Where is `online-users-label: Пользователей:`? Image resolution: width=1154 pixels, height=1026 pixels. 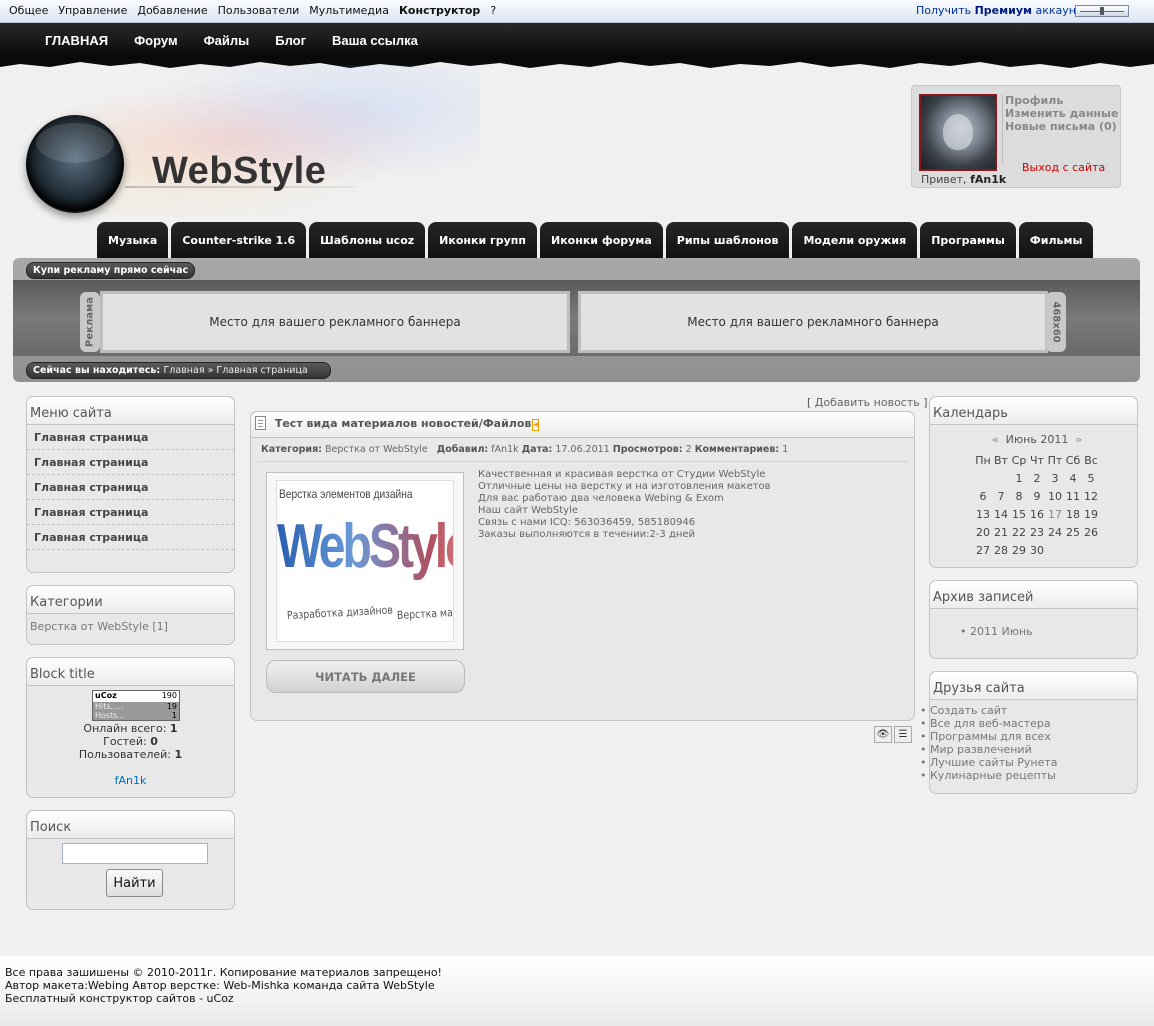 online-users-label: Пользователей: is located at coordinates (124, 754).